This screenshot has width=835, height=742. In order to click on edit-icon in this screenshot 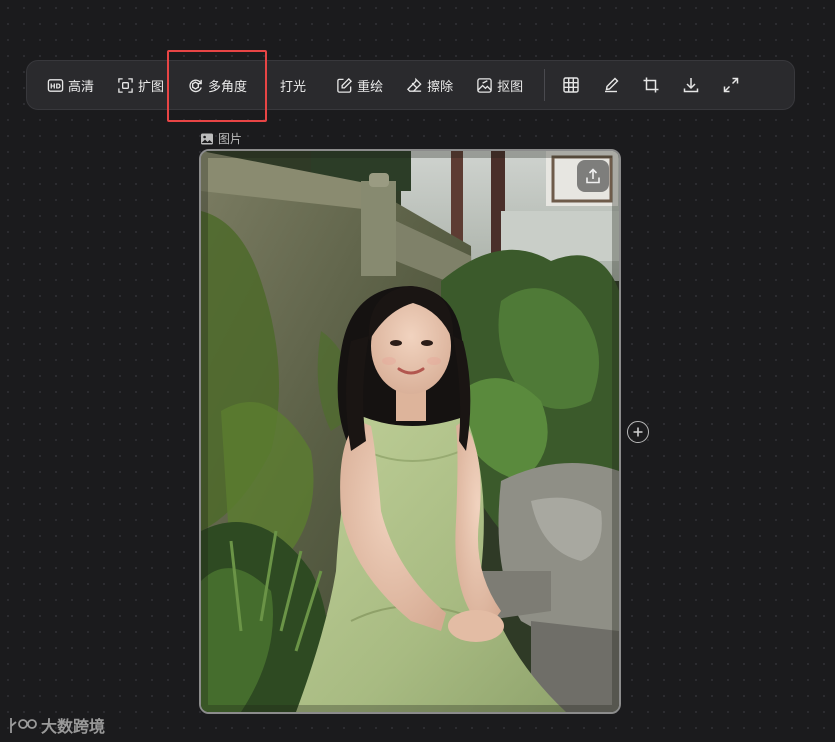, I will do `click(345, 85)`.